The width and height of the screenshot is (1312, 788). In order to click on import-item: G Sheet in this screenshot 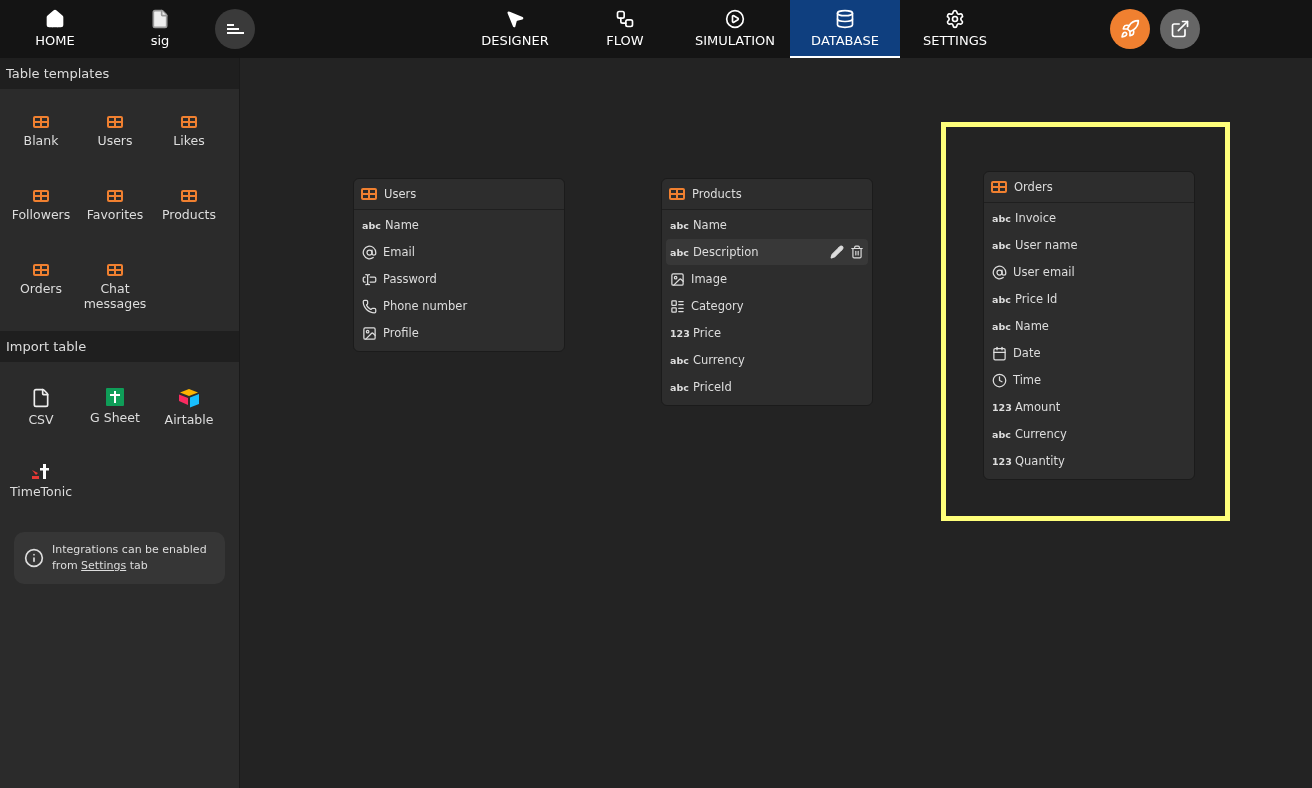, I will do `click(115, 409)`.